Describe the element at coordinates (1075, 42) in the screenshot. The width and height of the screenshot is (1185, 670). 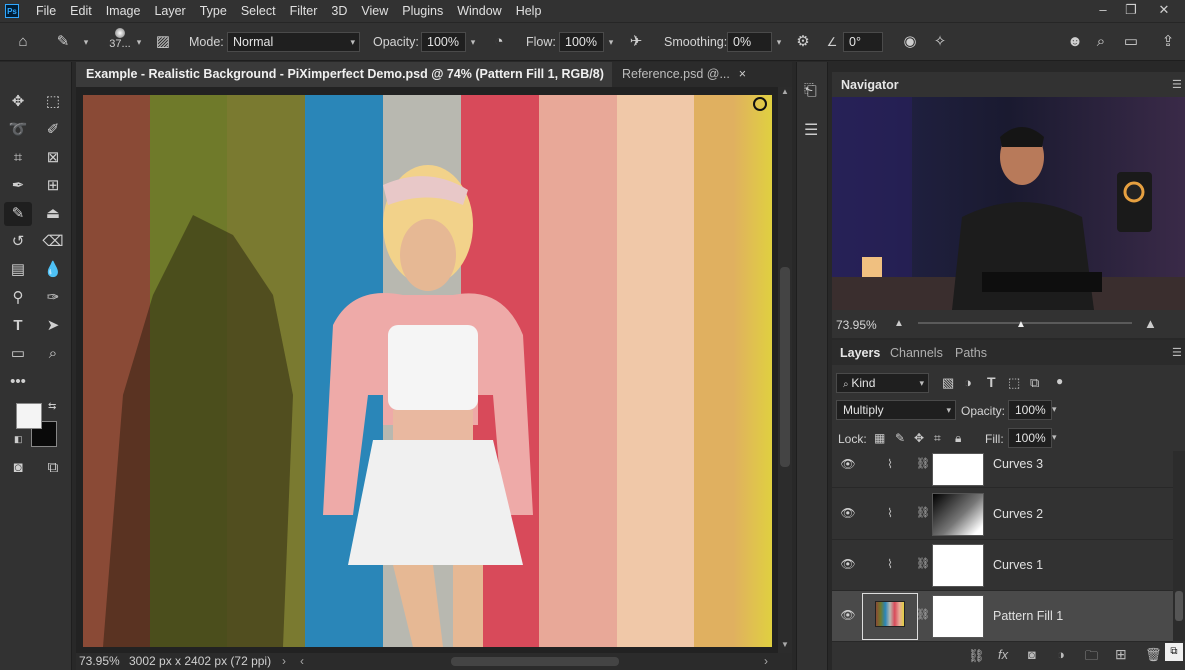
I see `account-icon: ☻` at that location.